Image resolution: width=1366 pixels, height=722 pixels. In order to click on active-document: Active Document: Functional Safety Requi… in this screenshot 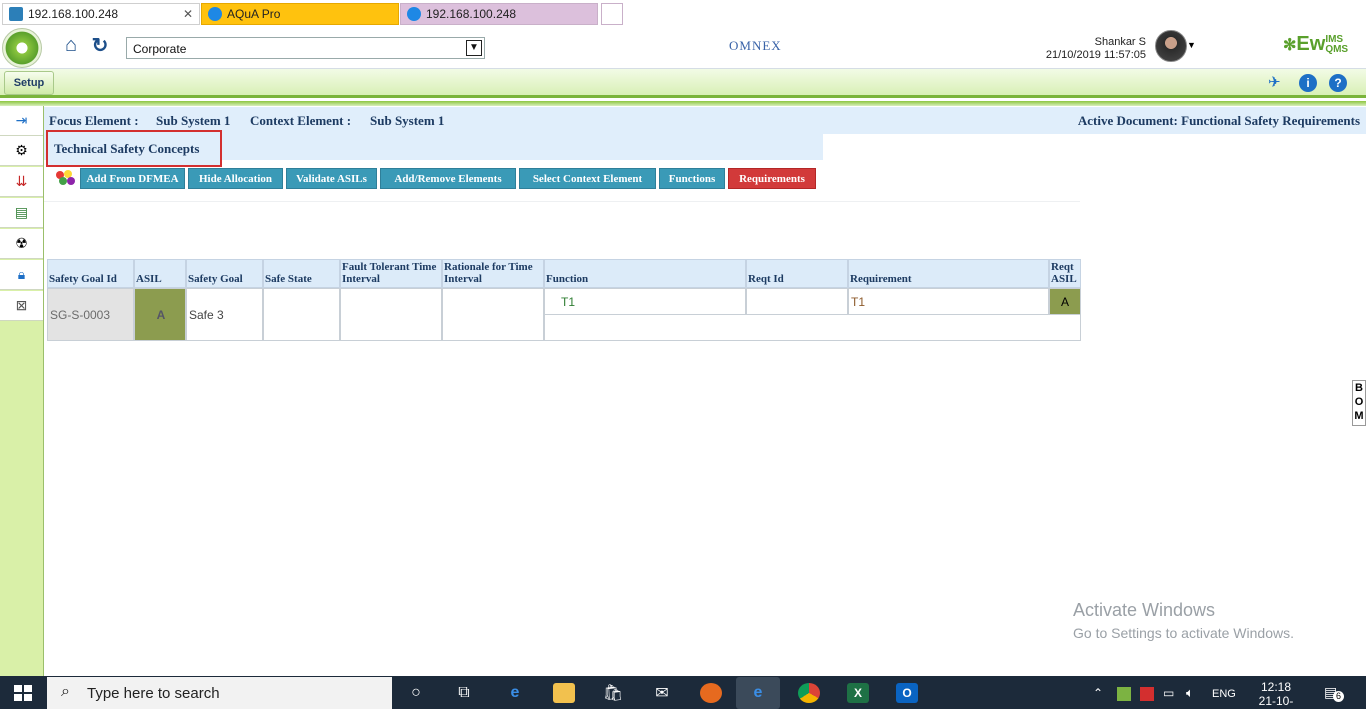, I will do `click(1218, 120)`.